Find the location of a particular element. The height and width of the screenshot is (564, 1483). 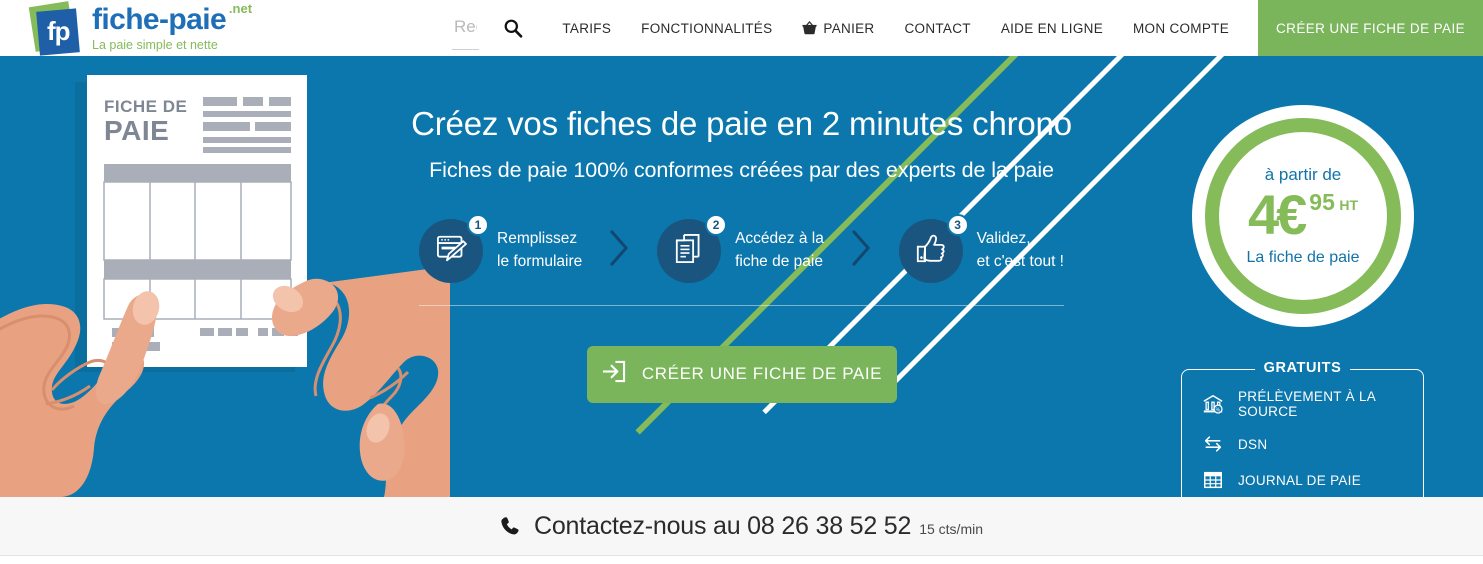

step-item-2: 2 Accédez à la fiche de paie is located at coordinates (740, 248).